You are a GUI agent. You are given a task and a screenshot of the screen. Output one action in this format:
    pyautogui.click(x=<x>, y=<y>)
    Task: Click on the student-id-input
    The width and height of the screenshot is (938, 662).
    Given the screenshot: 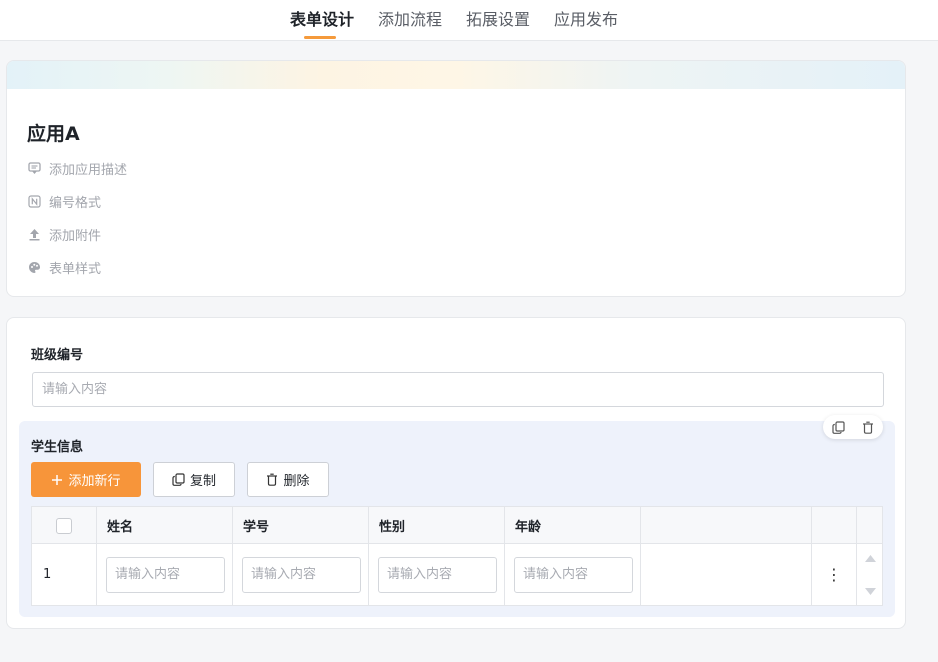 What is the action you would take?
    pyautogui.click(x=301, y=574)
    